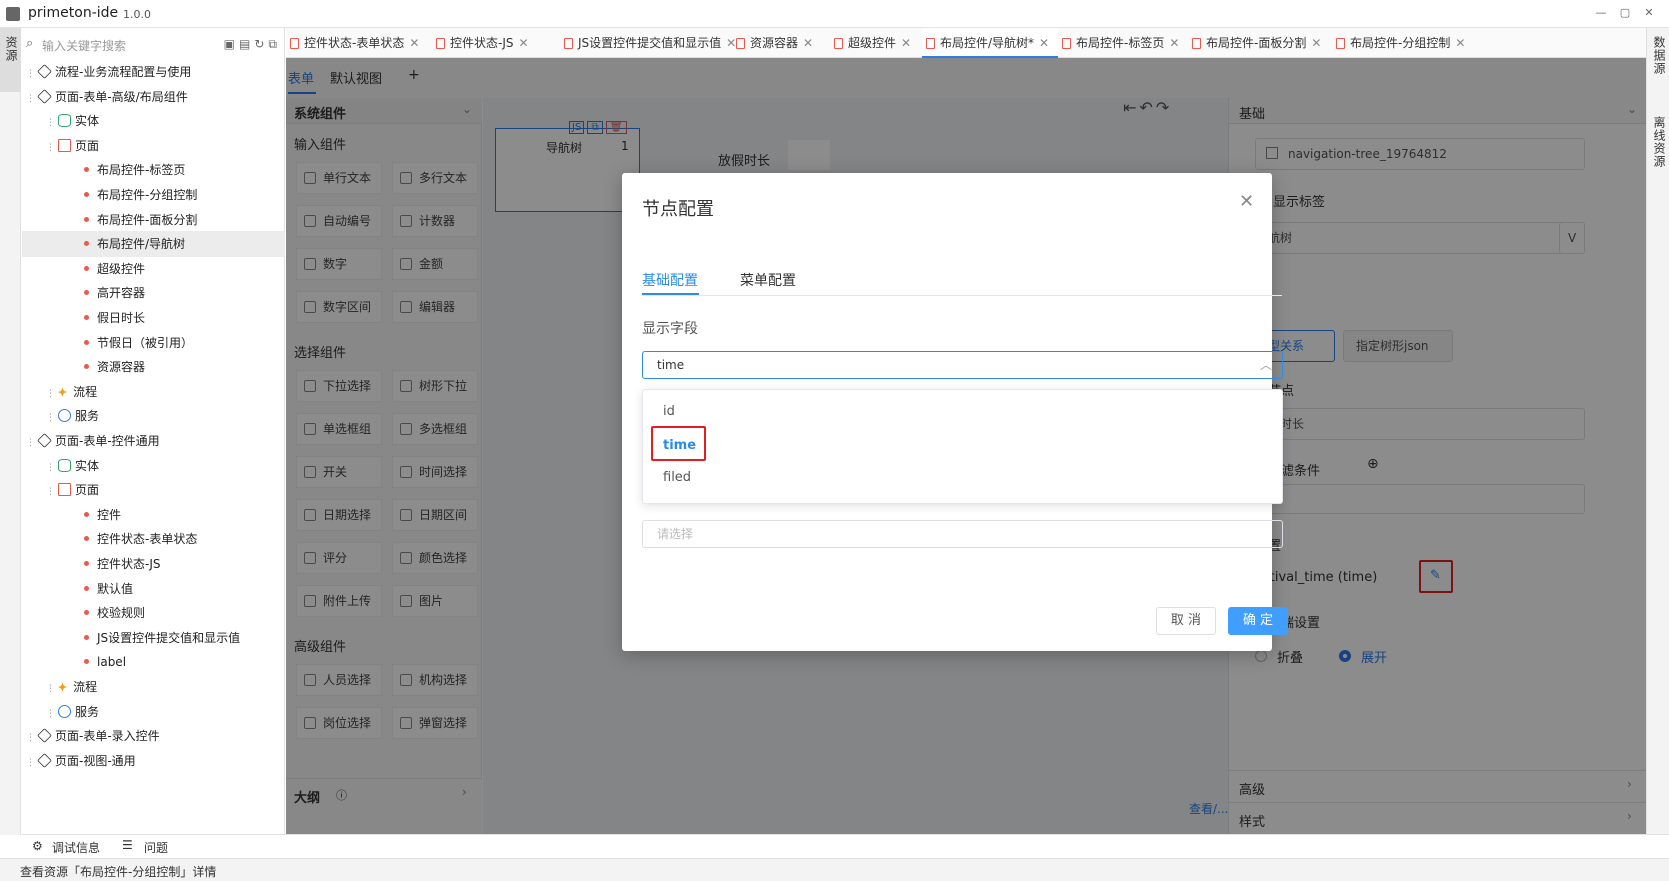 This screenshot has width=1669, height=881. Describe the element at coordinates (153, 220) in the screenshot. I see `tree-item: 布局控件-面板分割` at that location.